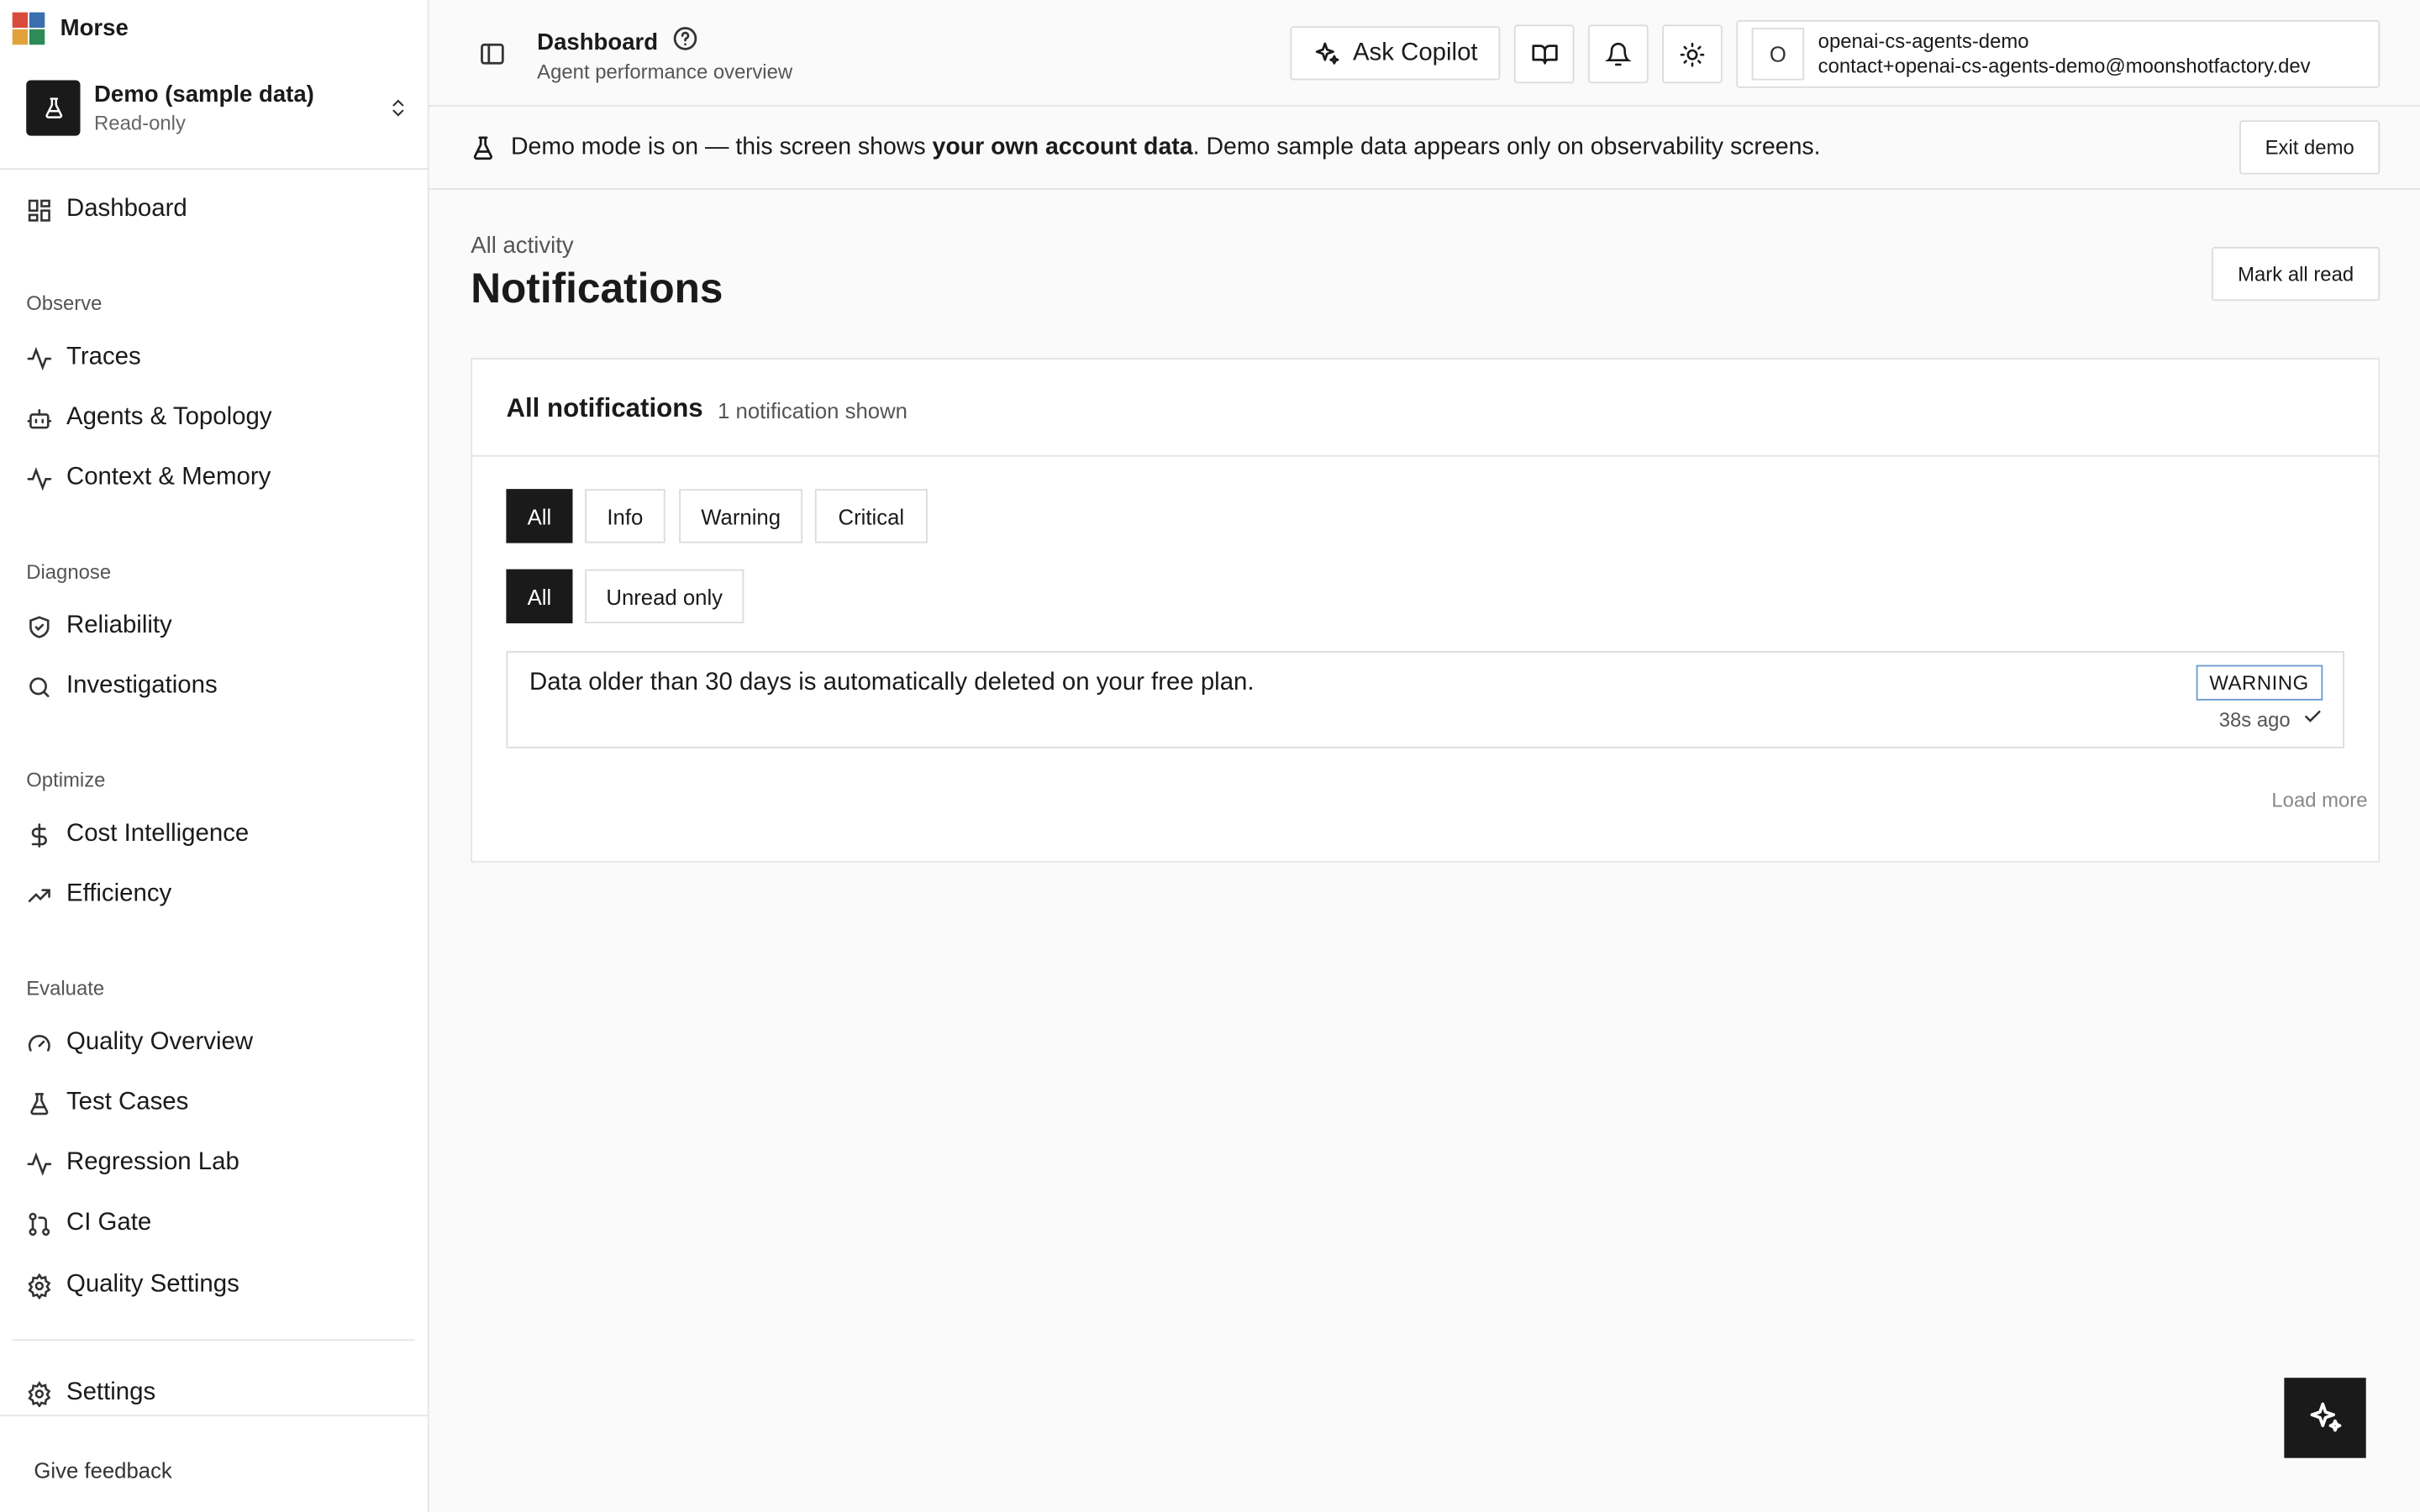 Image resolution: width=2420 pixels, height=1512 pixels. What do you see at coordinates (127, 209) in the screenshot?
I see `sidebar-item-label: Dashboard` at bounding box center [127, 209].